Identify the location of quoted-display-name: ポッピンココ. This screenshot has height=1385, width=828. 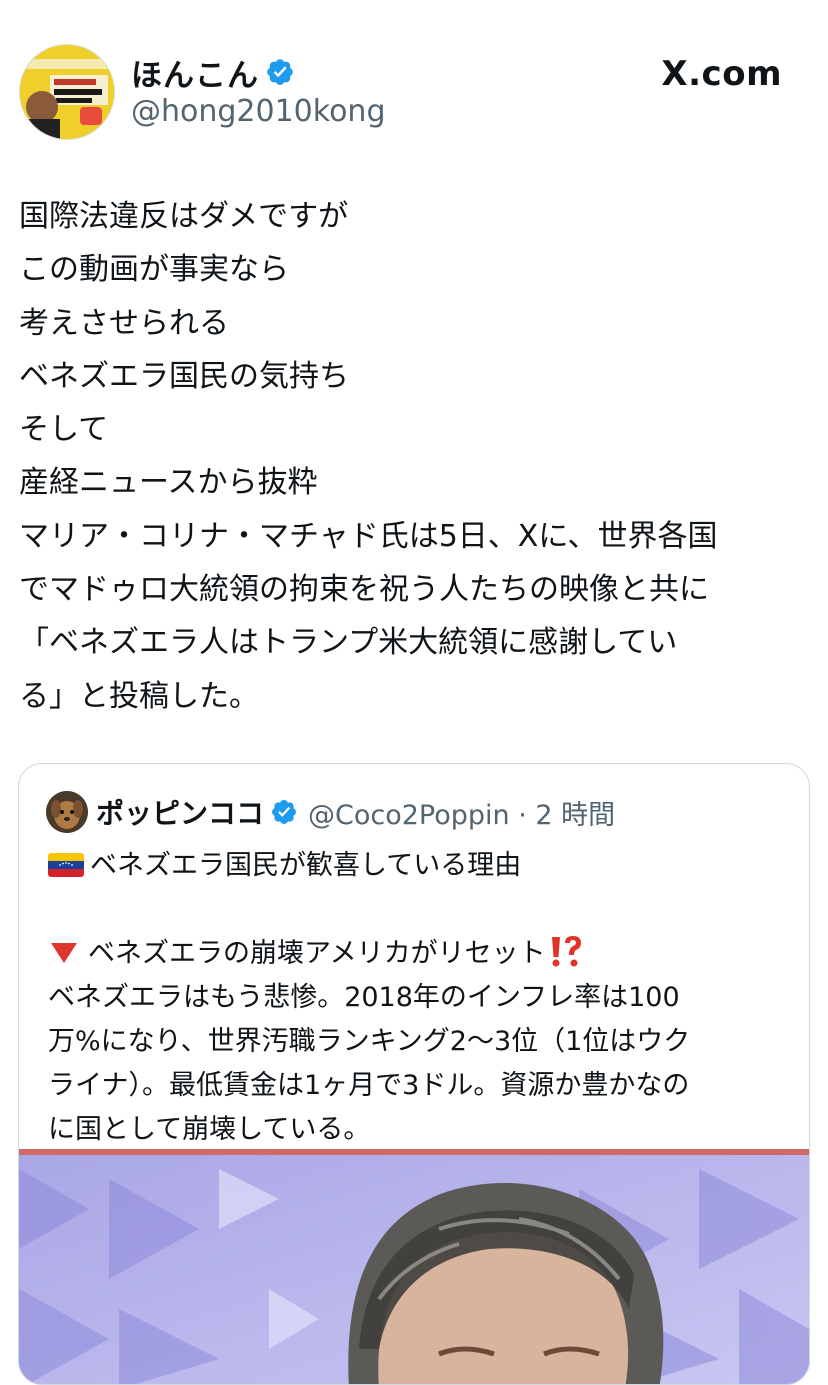
(180, 812).